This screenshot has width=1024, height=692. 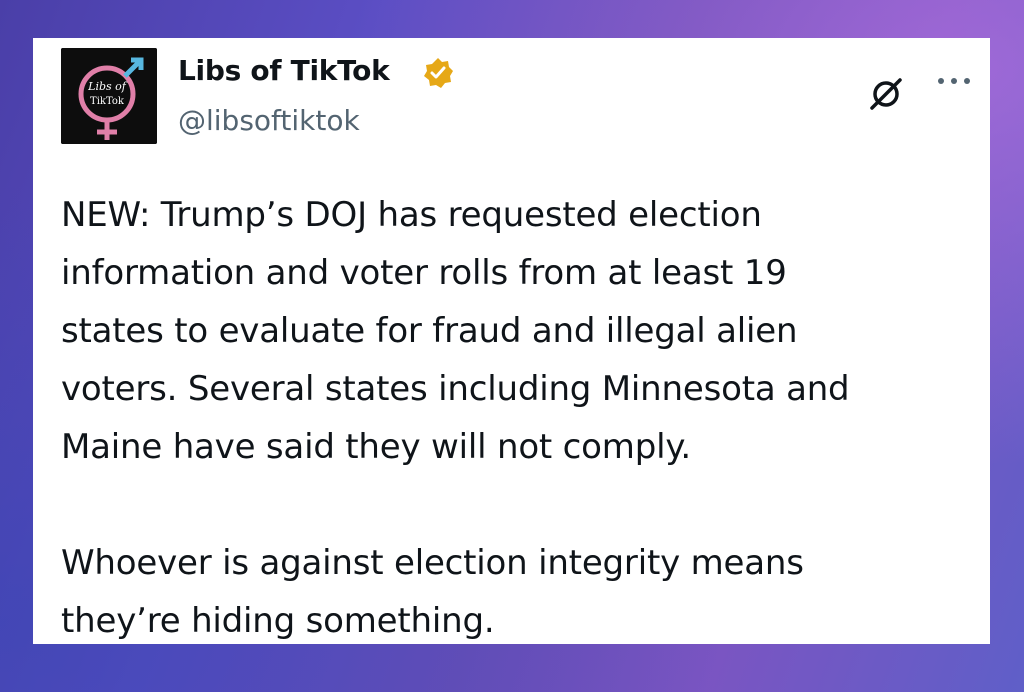 What do you see at coordinates (886, 94) in the screenshot?
I see `grok-icon` at bounding box center [886, 94].